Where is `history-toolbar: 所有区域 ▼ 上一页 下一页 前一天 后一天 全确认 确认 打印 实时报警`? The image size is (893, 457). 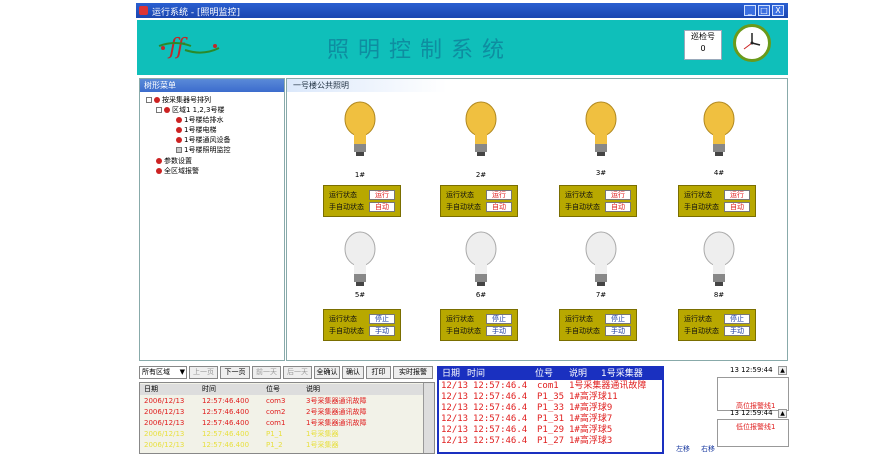
history-toolbar: 所有区域 ▼ 上一页 下一页 前一天 后一天 全确认 确认 打印 实时报警 is located at coordinates (287, 373).